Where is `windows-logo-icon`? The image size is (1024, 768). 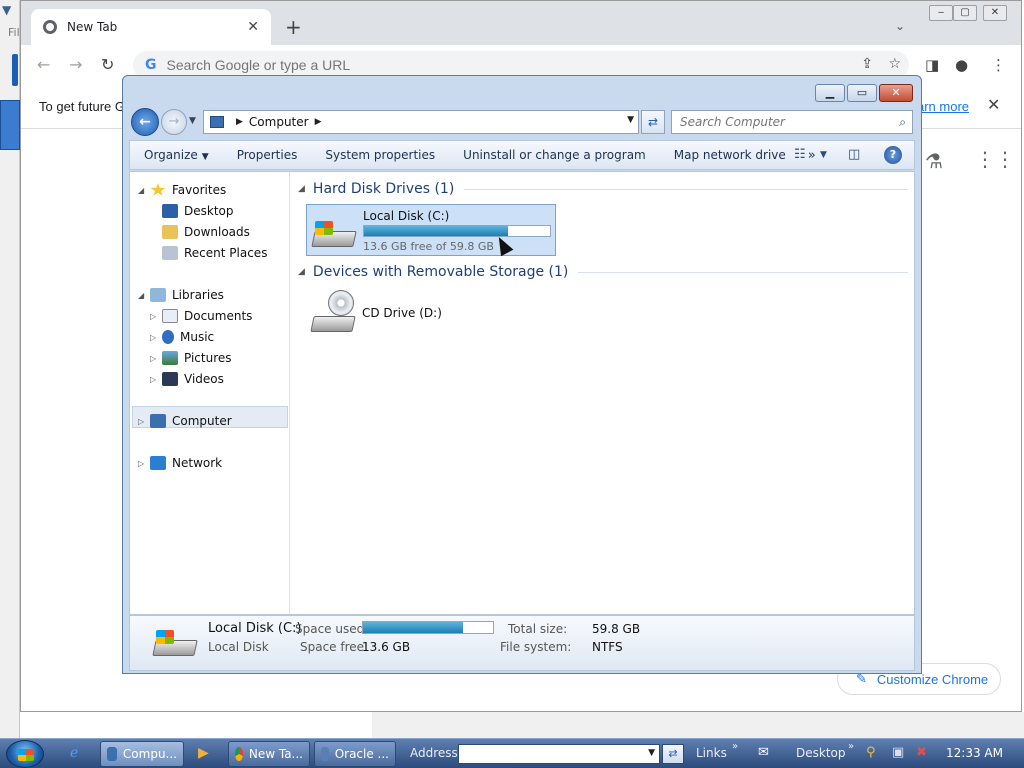
windows-logo-icon is located at coordinates (324, 228).